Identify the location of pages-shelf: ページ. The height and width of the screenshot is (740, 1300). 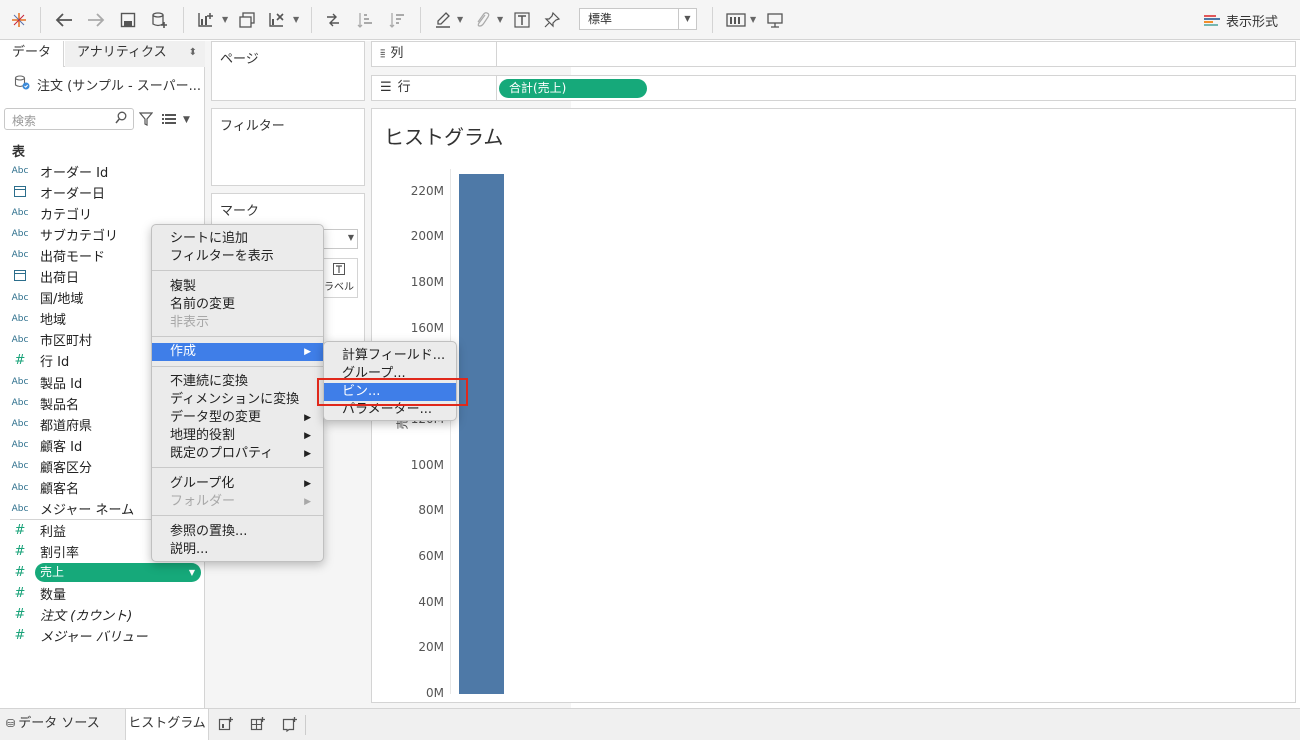
(288, 71).